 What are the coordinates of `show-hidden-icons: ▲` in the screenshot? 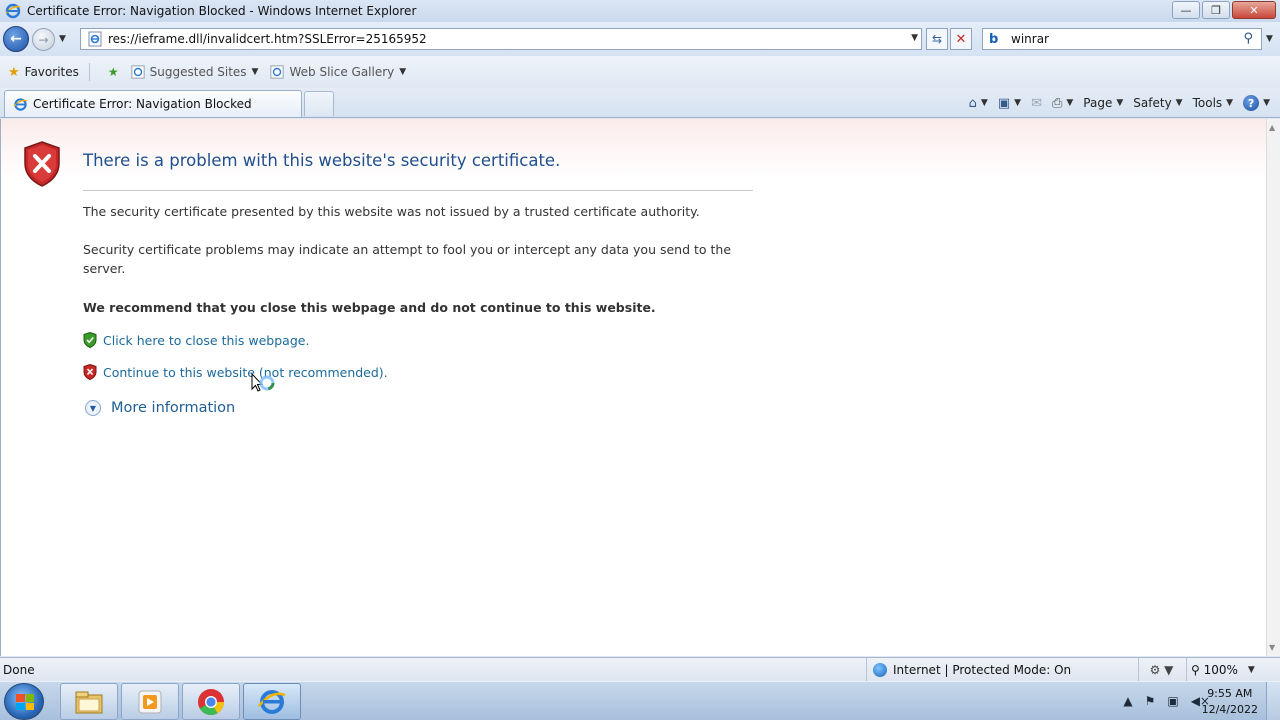 It's located at (1127, 701).